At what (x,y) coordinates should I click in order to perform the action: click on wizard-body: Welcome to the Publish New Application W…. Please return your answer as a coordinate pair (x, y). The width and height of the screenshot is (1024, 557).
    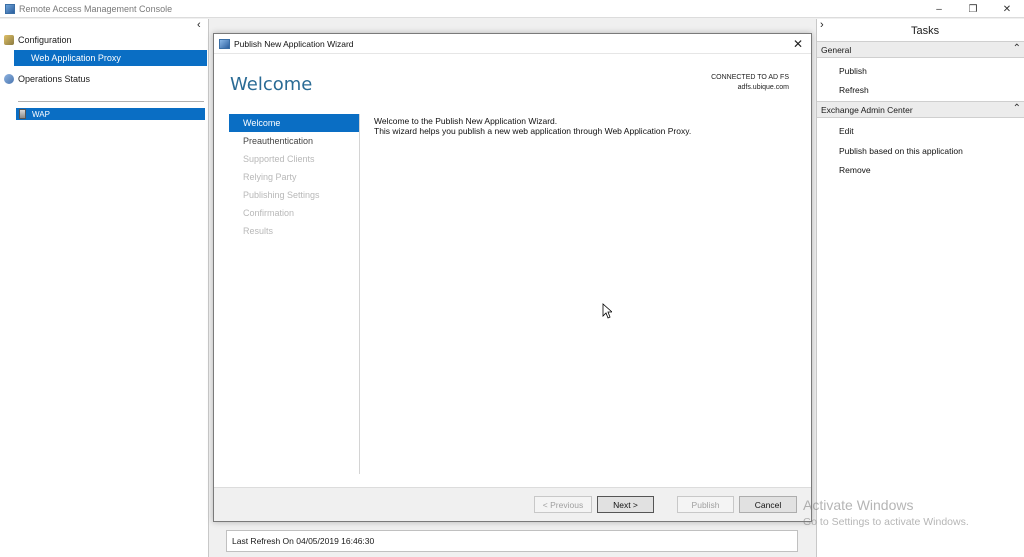
    Looking at the image, I should click on (532, 126).